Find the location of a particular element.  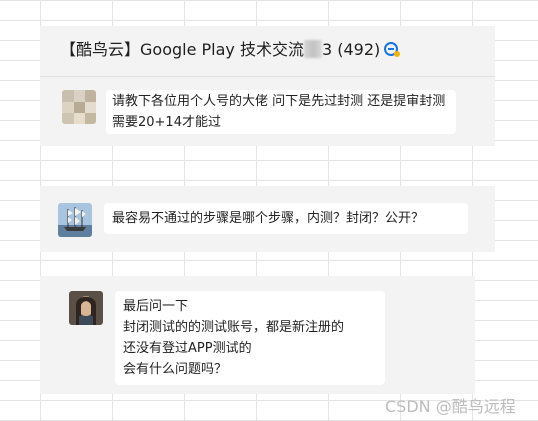

header-divider is located at coordinates (267, 76).